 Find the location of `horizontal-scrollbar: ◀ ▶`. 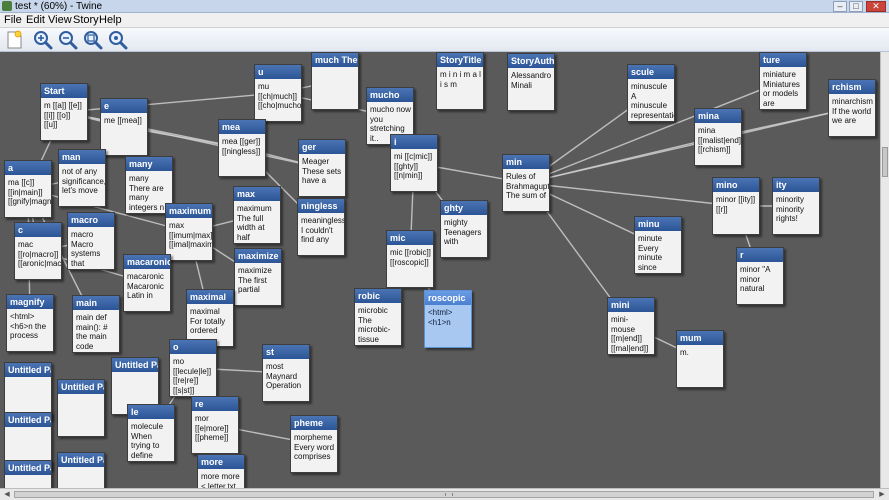

horizontal-scrollbar: ◀ ▶ is located at coordinates (444, 494).